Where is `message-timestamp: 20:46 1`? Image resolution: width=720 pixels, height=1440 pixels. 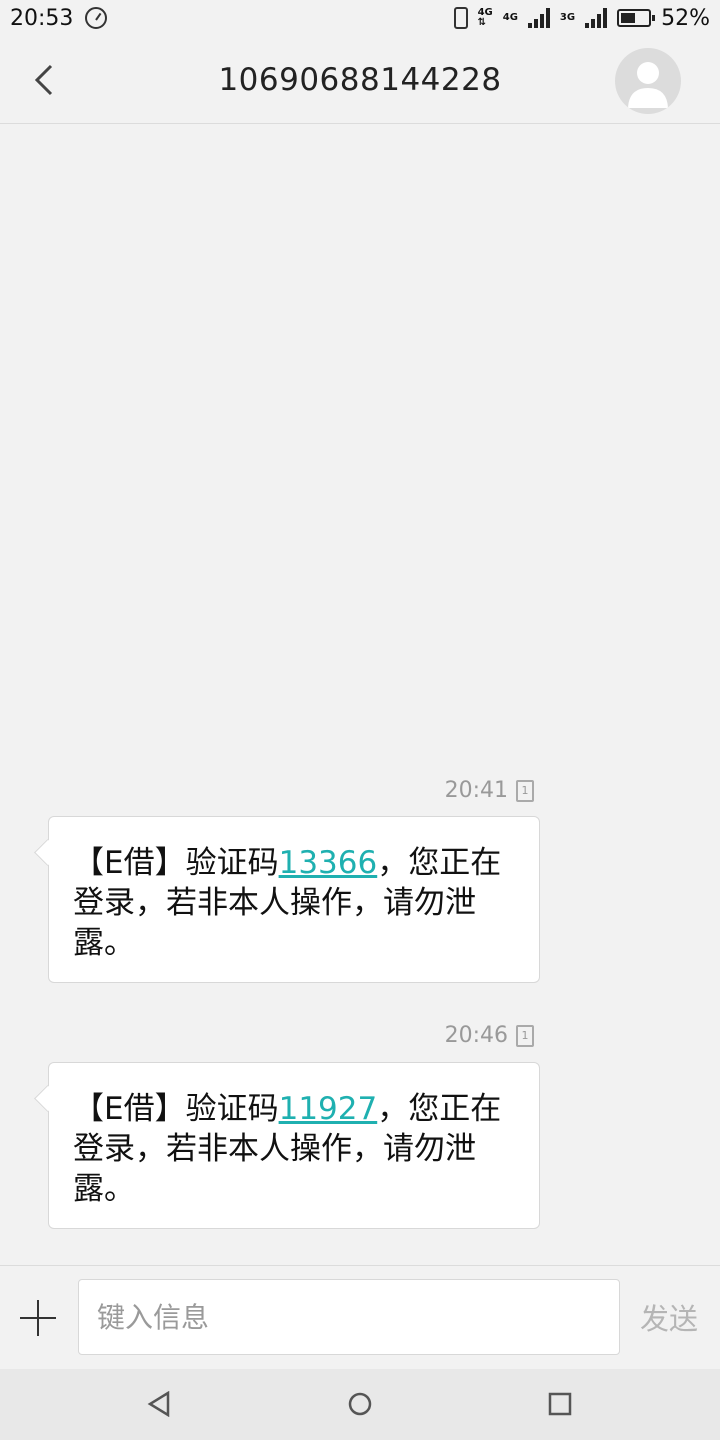 message-timestamp: 20:46 1 is located at coordinates (489, 1035).